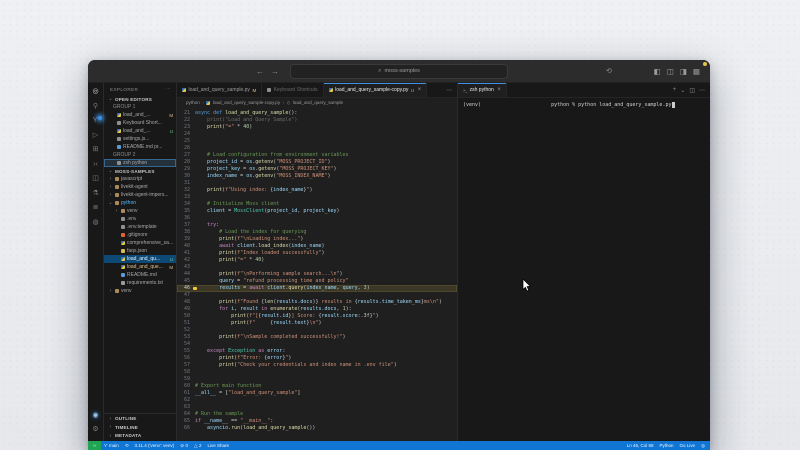 This screenshot has width=800, height=450. Describe the element at coordinates (317, 141) in the screenshot. I see `code-line: 25` at that location.